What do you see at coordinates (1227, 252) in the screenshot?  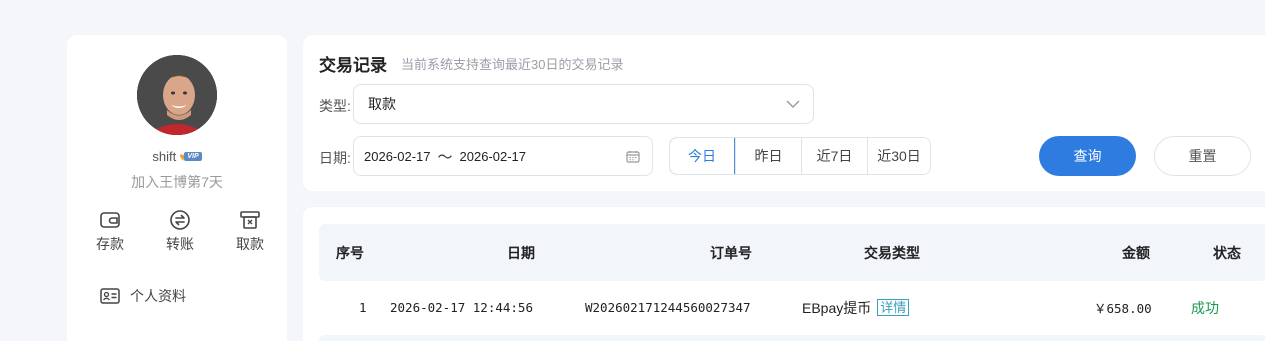 I see `col-status-header: 状态` at bounding box center [1227, 252].